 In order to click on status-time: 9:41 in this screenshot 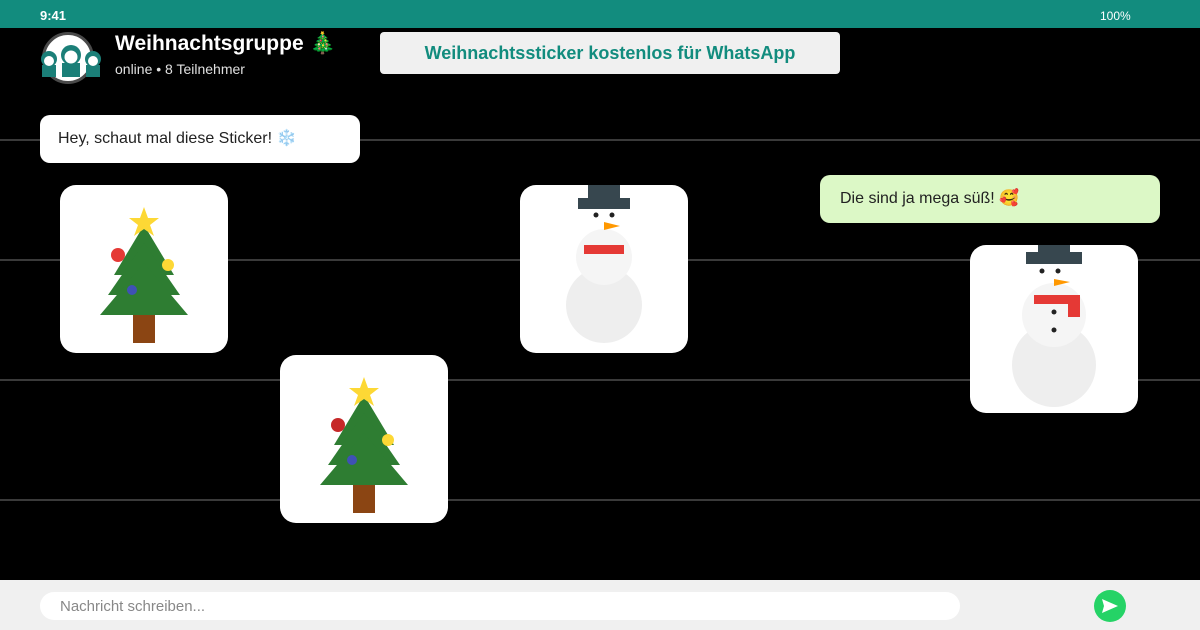, I will do `click(53, 15)`.